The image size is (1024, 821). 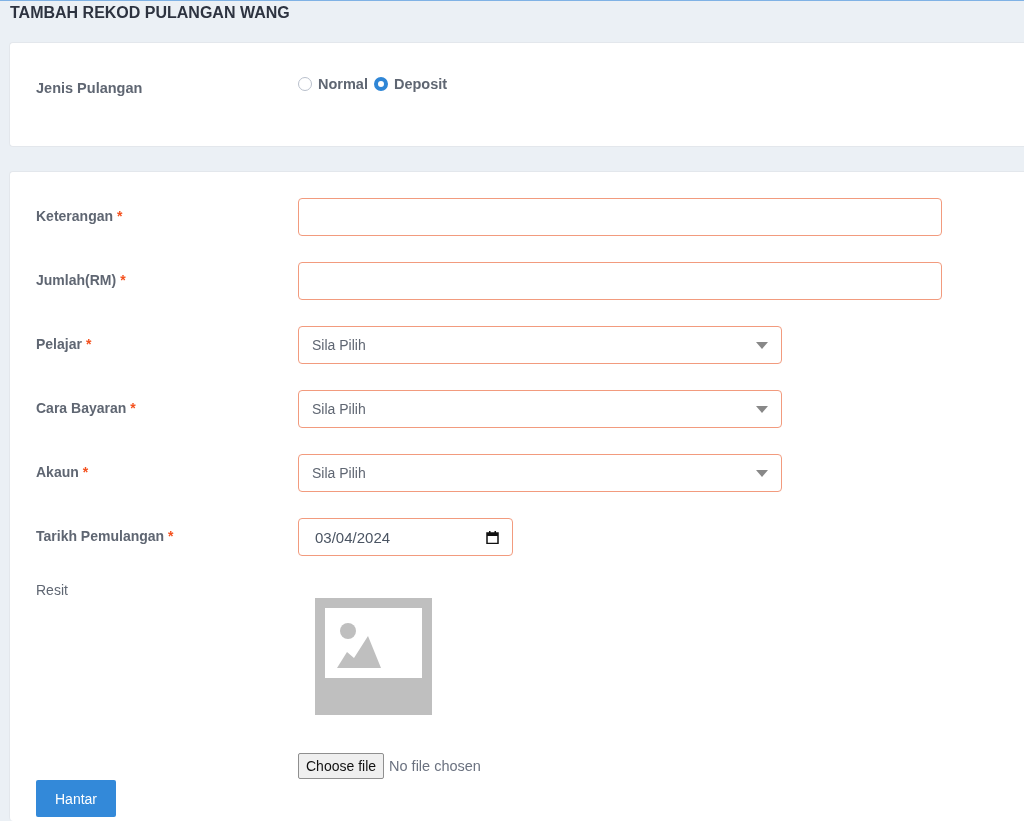 What do you see at coordinates (76, 798) in the screenshot?
I see `submit-button: Hantar` at bounding box center [76, 798].